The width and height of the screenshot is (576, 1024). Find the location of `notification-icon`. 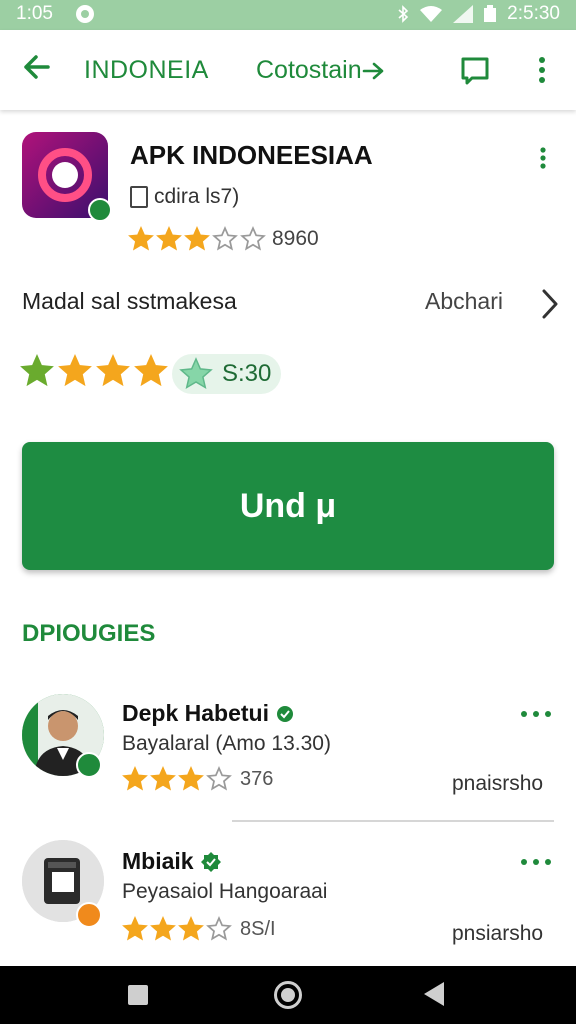

notification-icon is located at coordinates (85, 14).